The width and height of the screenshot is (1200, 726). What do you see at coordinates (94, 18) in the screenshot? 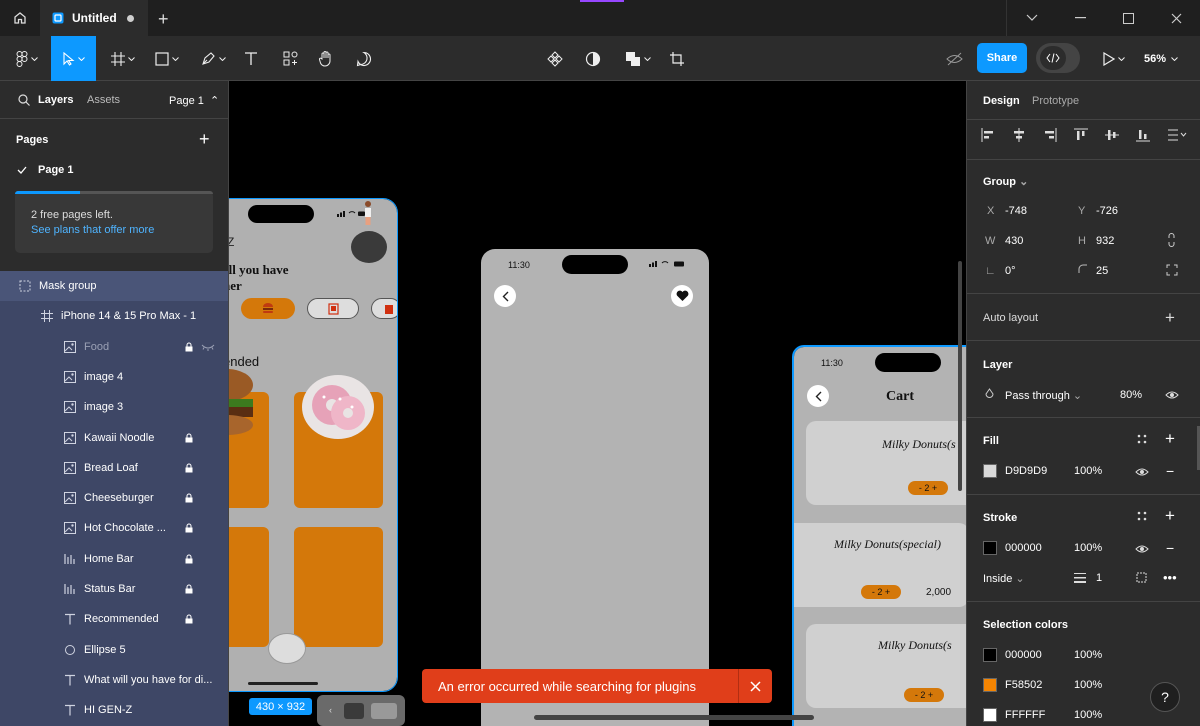
I see `file-tab: Untitled` at bounding box center [94, 18].